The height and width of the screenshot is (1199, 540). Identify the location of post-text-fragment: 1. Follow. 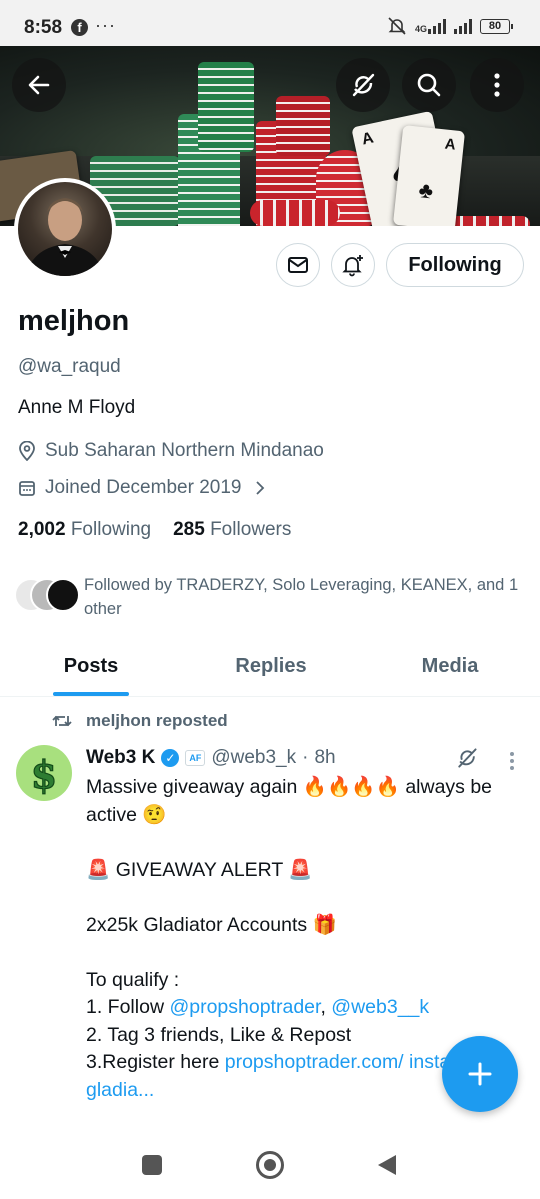
(128, 1007).